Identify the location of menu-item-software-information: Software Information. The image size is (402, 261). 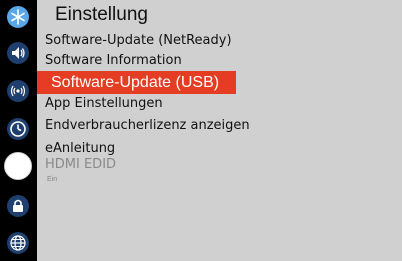
(219, 61).